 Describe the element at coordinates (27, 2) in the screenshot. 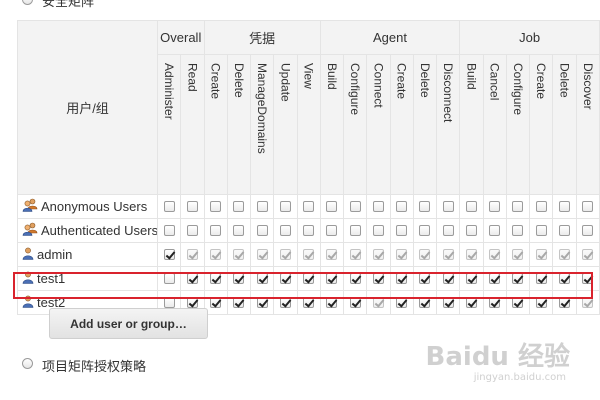

I see `security-matrix-radio` at that location.